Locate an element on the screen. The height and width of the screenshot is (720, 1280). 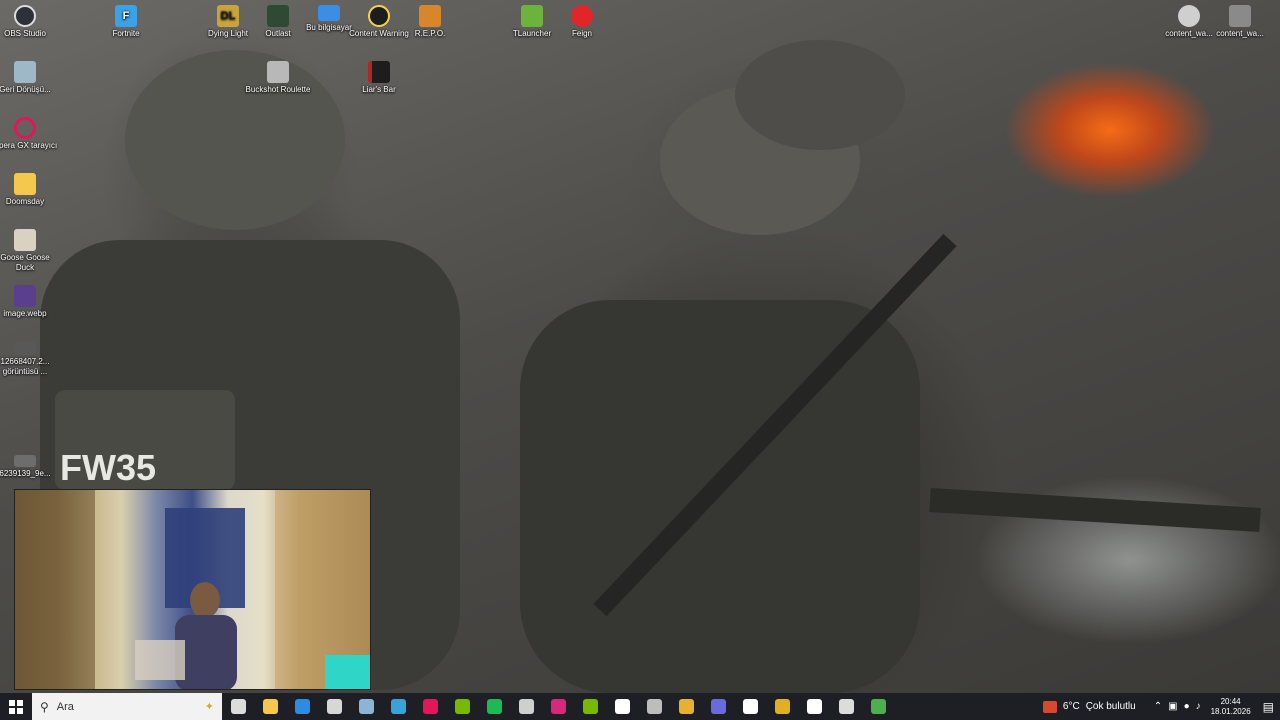
desktop-icon-repo: R.E.P.O. is located at coordinates (430, 22).